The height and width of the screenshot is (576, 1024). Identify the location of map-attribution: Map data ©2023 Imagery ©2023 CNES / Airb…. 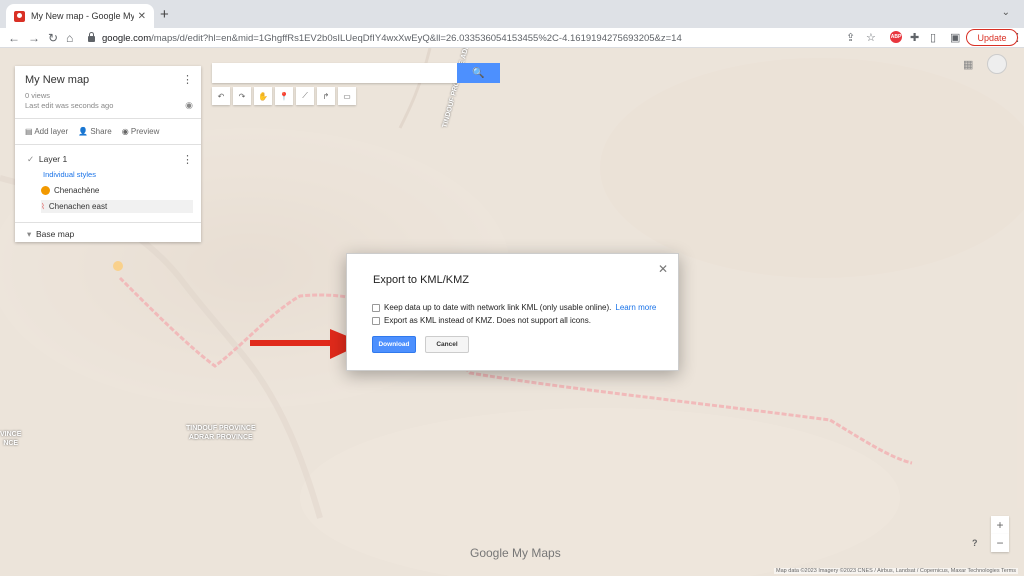
(896, 571).